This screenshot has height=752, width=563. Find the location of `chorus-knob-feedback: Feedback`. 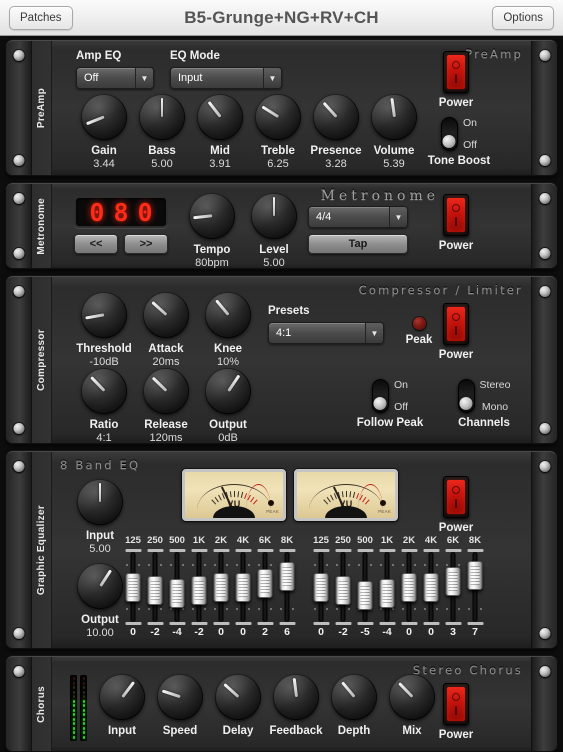

chorus-knob-feedback: Feedback is located at coordinates (296, 703).